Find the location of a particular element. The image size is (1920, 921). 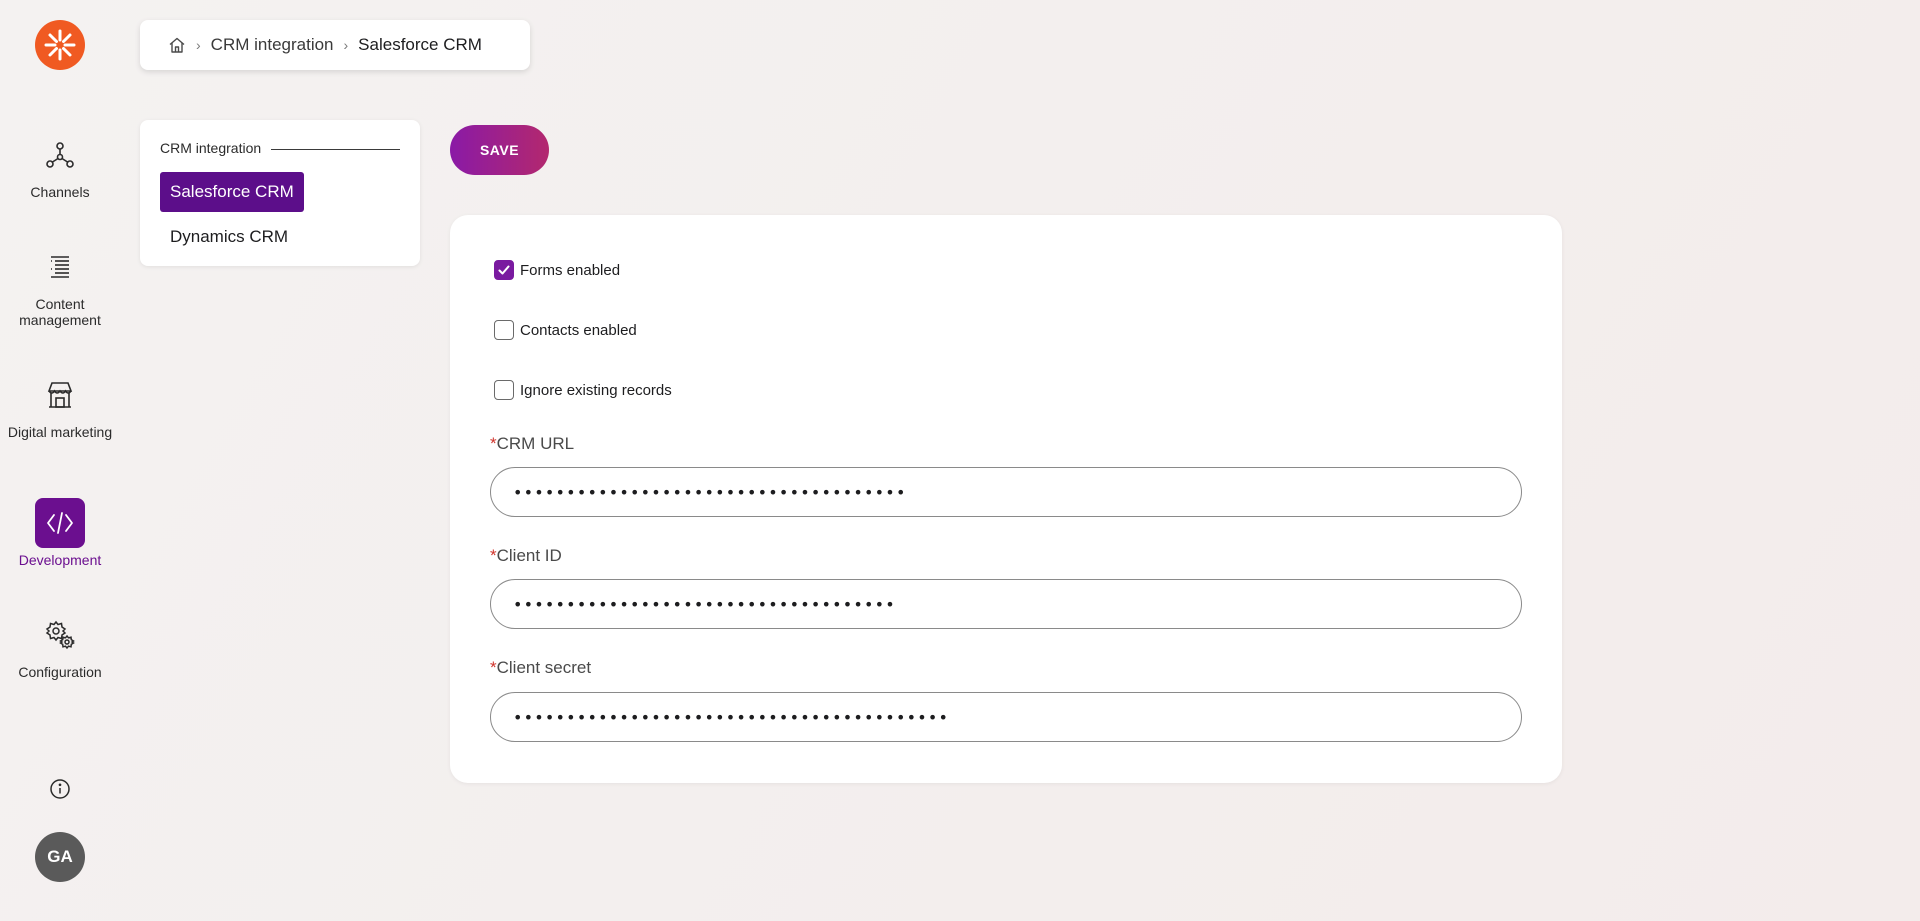

crm-url-input: ••••••••••••••••••••••••••••••••••••• is located at coordinates (1006, 492).